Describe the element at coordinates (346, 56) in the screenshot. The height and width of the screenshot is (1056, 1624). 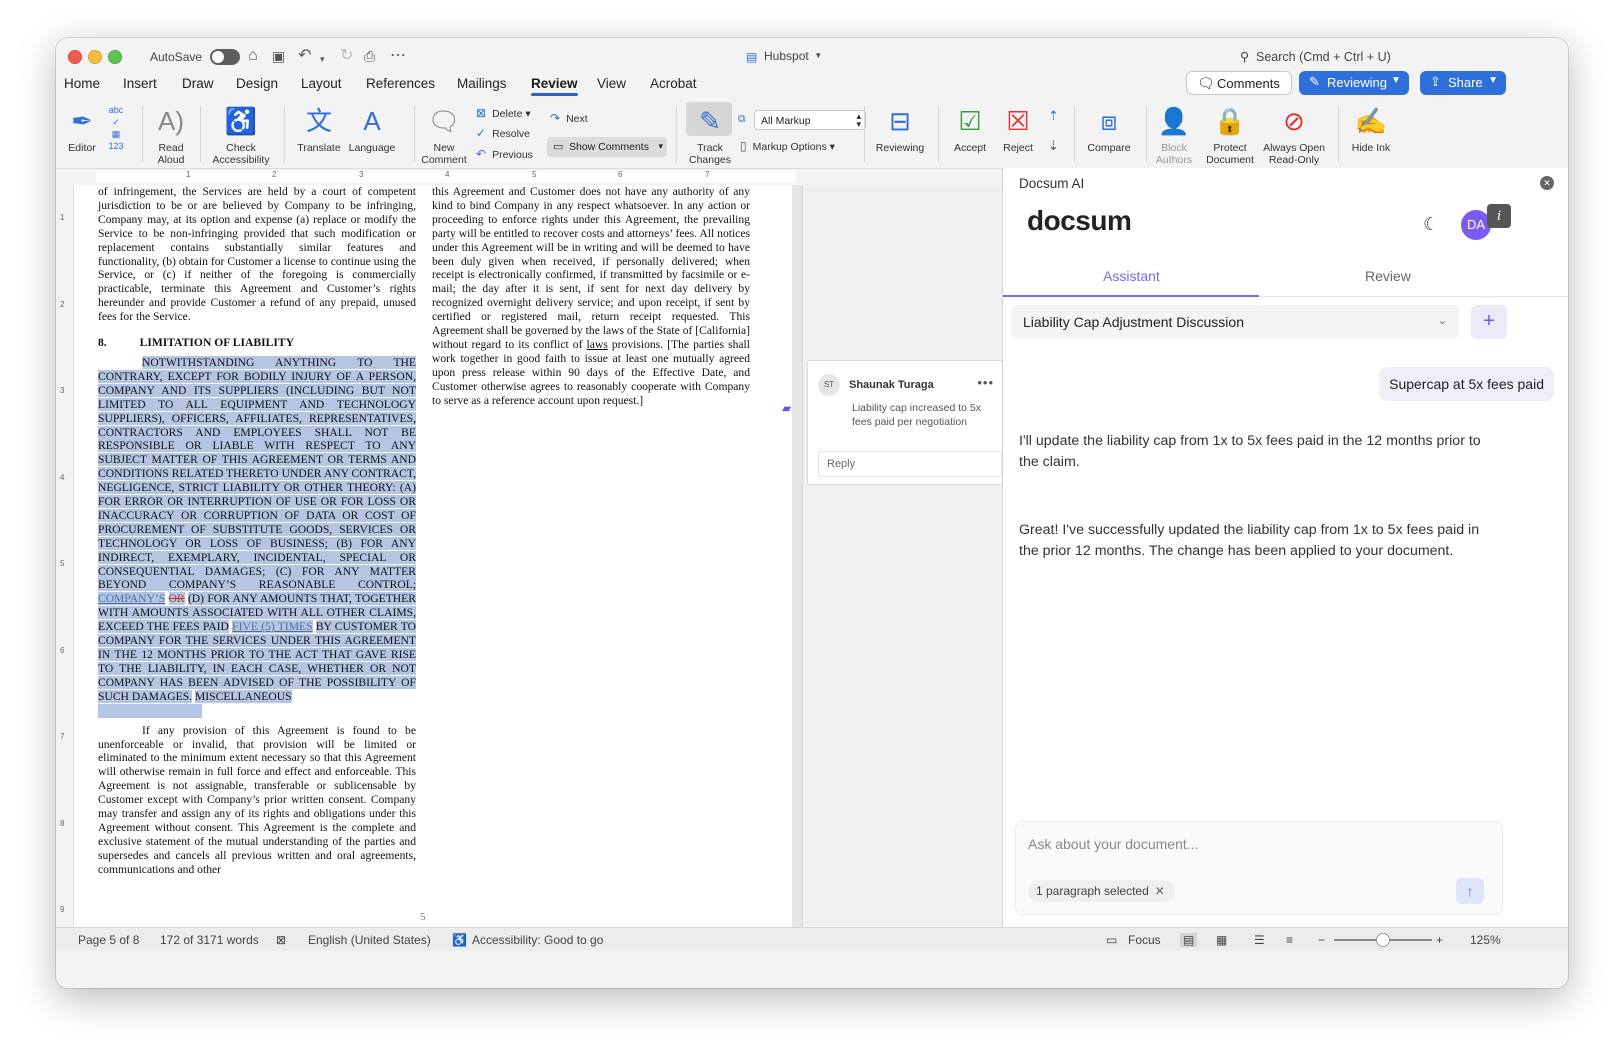
I see `redo-icon: ↻` at that location.